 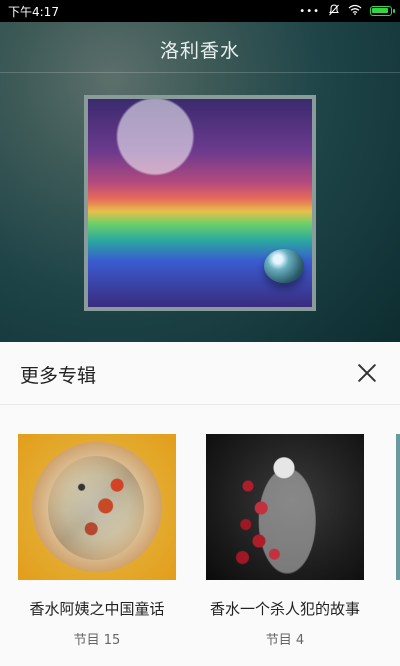 I want to click on status-time: 下午4:17, so click(x=33, y=11).